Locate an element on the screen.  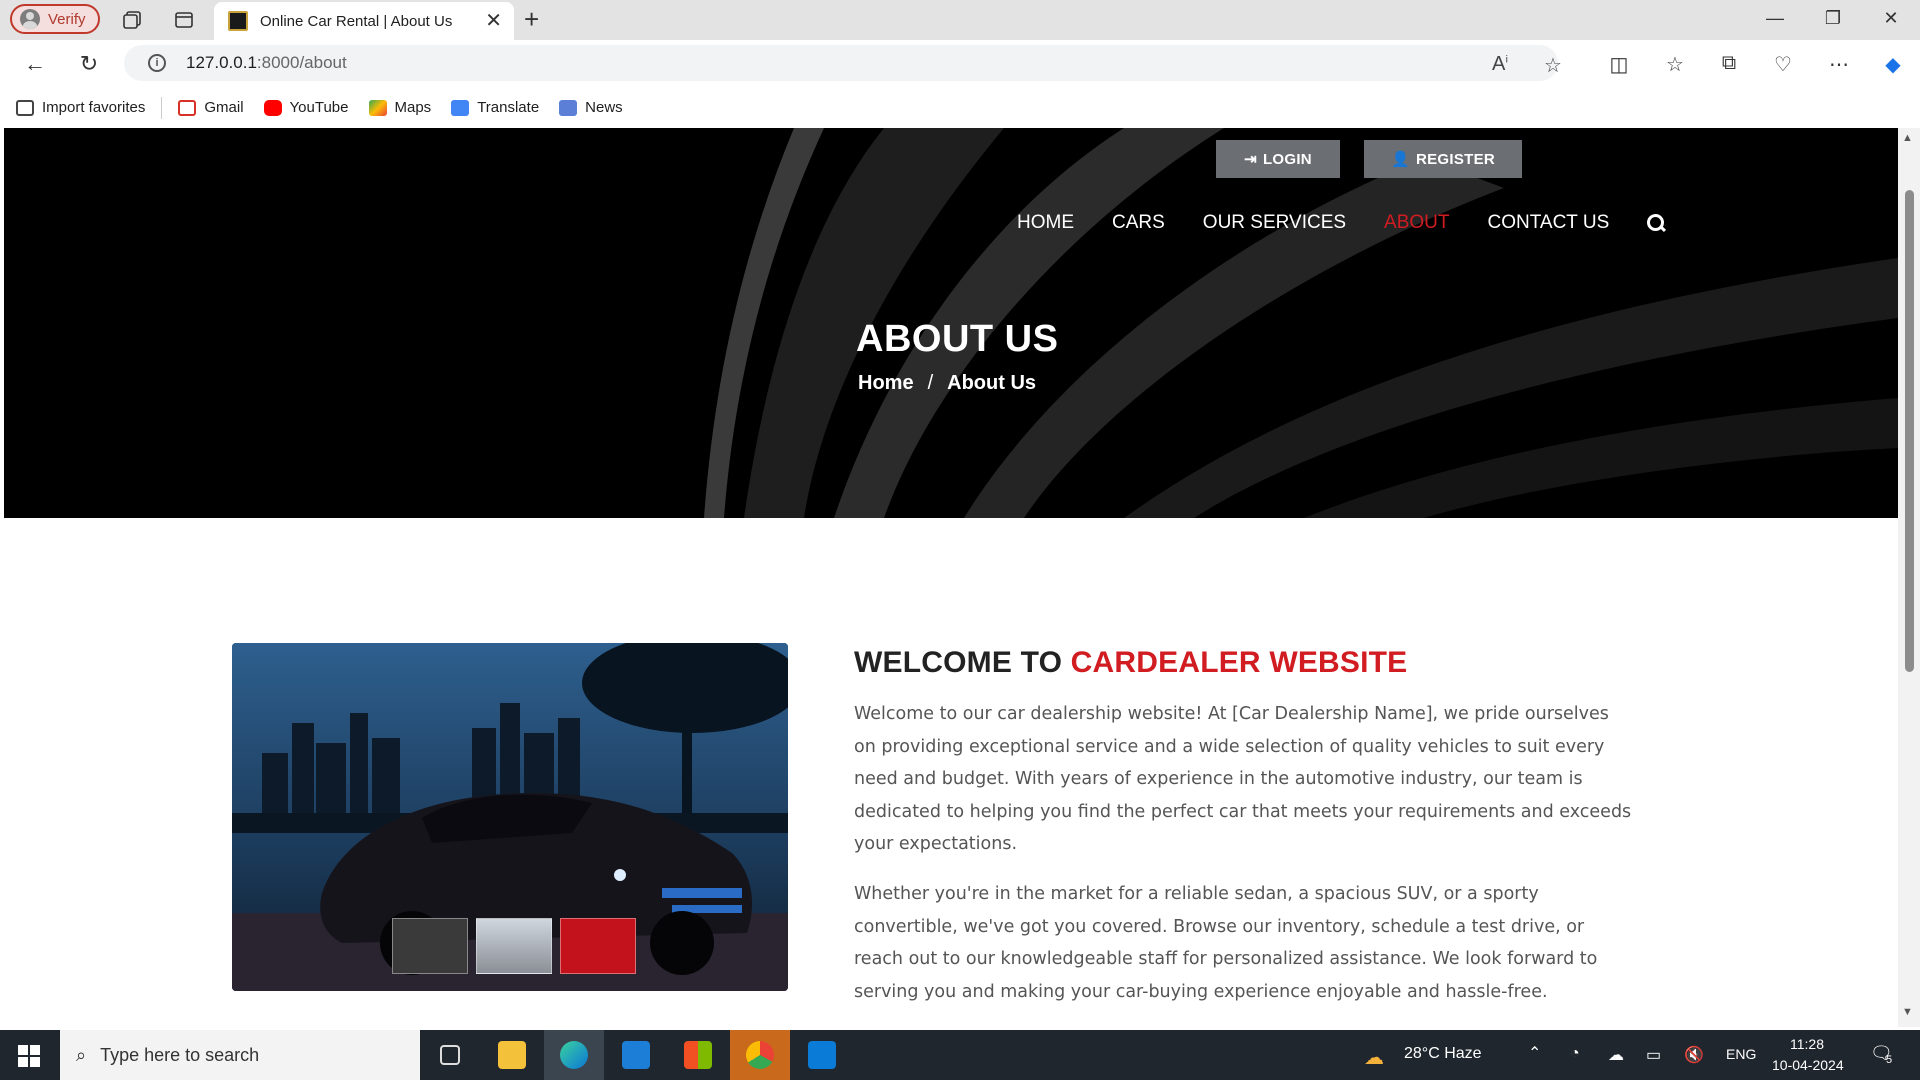
nav-cars: CARS is located at coordinates (1138, 223).